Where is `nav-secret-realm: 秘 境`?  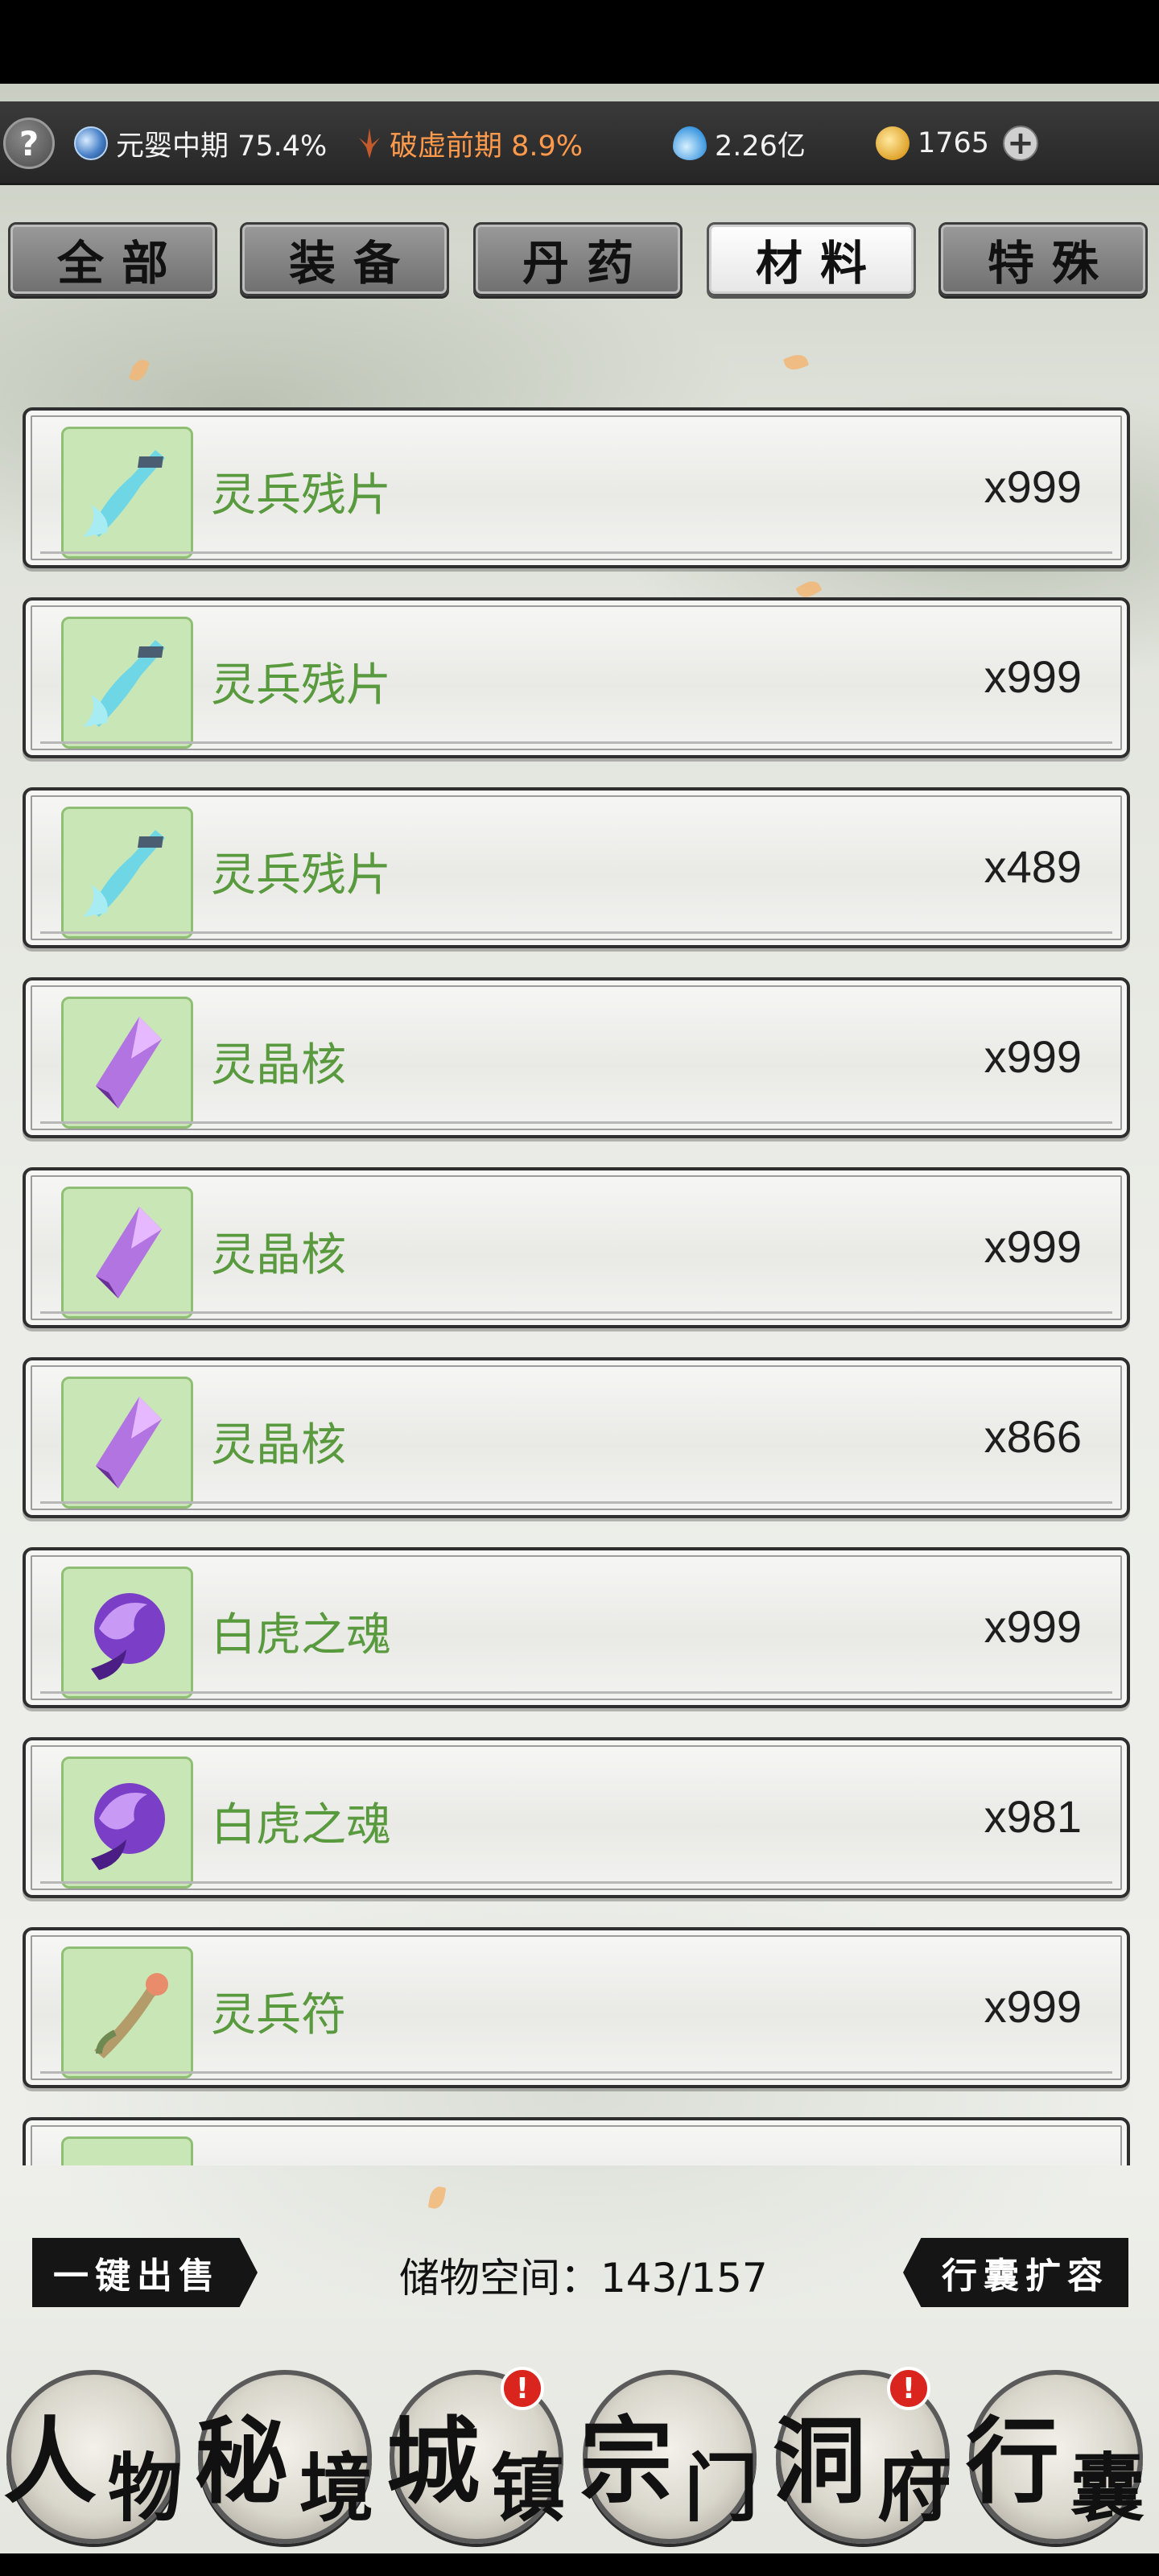 nav-secret-realm: 秘 境 is located at coordinates (284, 2457).